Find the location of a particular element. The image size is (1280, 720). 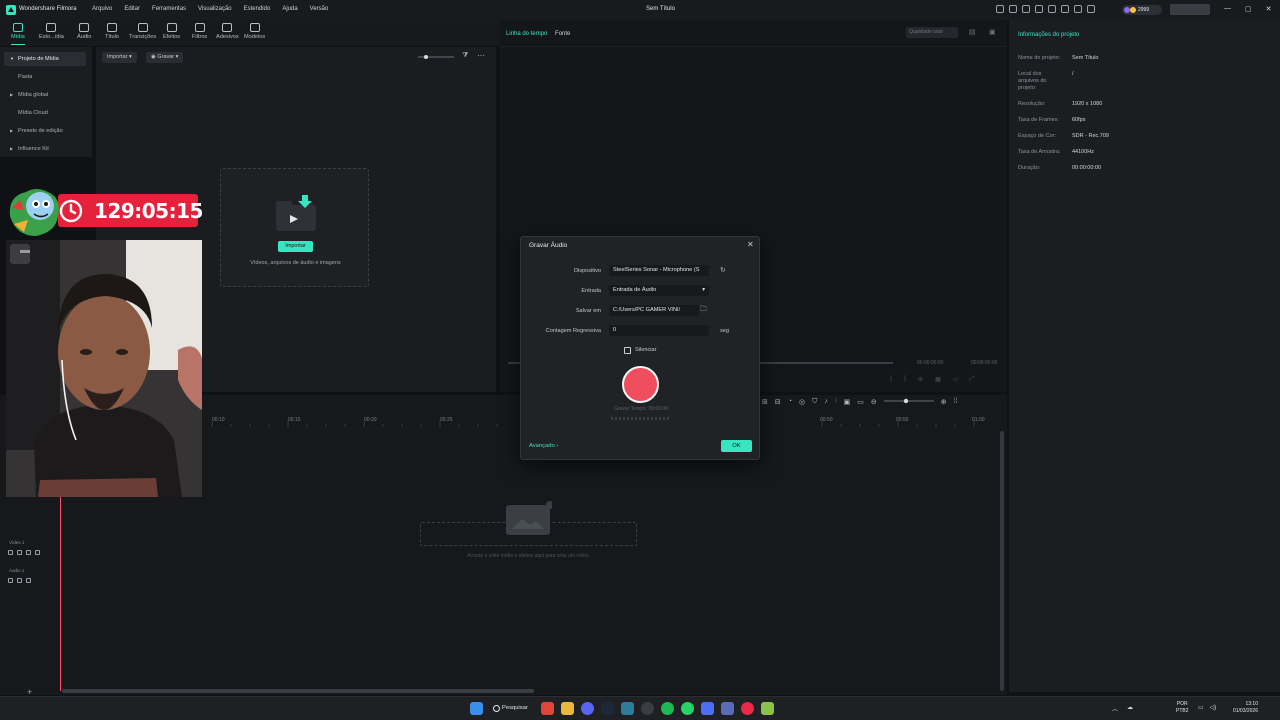

fullscreen-icon: ⤢ is located at coordinates (971, 379).